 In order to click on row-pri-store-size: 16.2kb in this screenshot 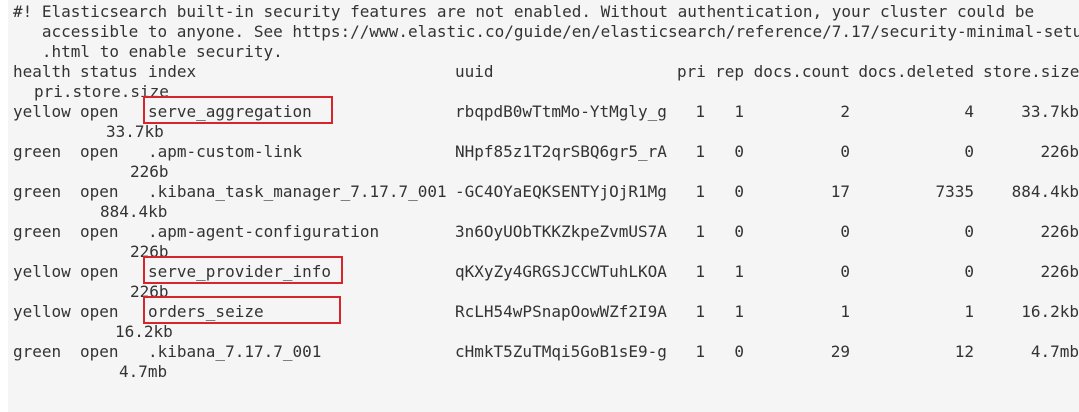, I will do `click(144, 331)`.